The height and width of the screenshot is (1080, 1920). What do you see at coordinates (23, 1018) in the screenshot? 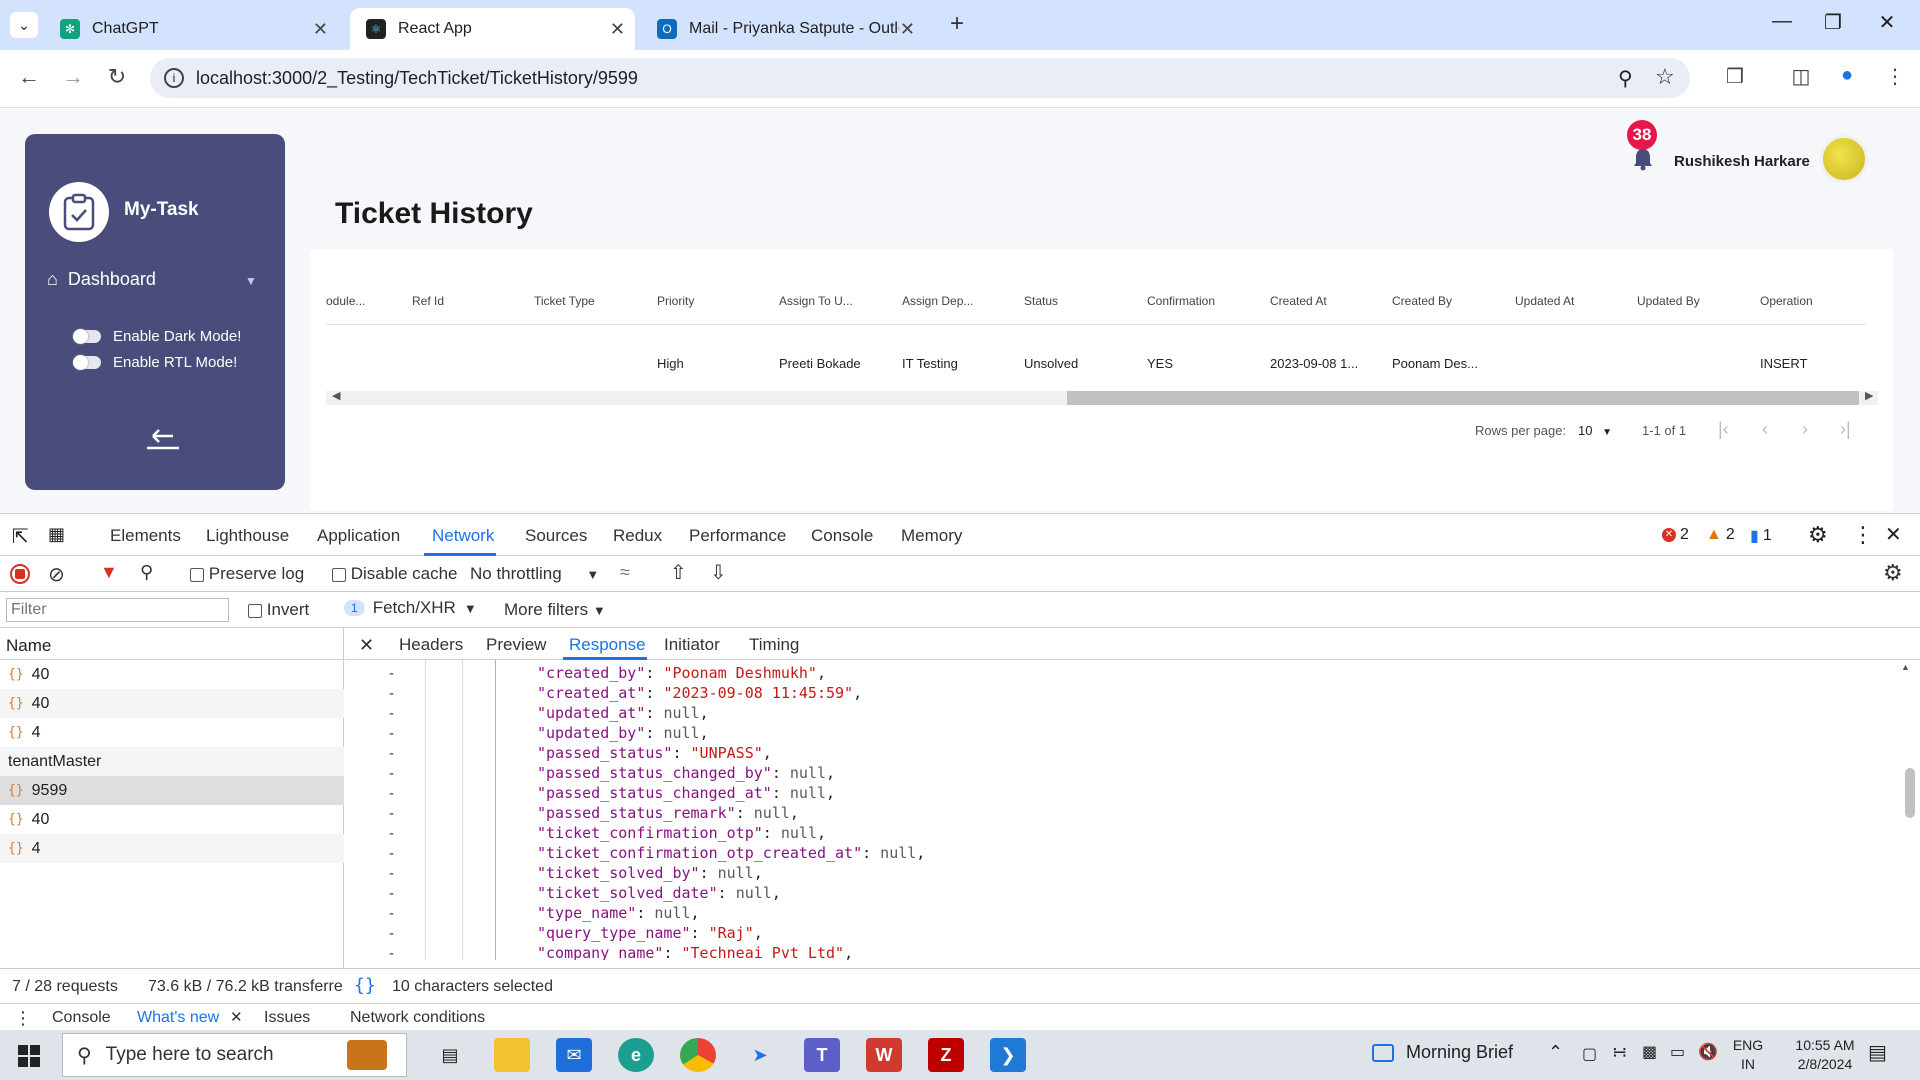
I see `drawer-menu-icon: ⋮` at bounding box center [23, 1018].